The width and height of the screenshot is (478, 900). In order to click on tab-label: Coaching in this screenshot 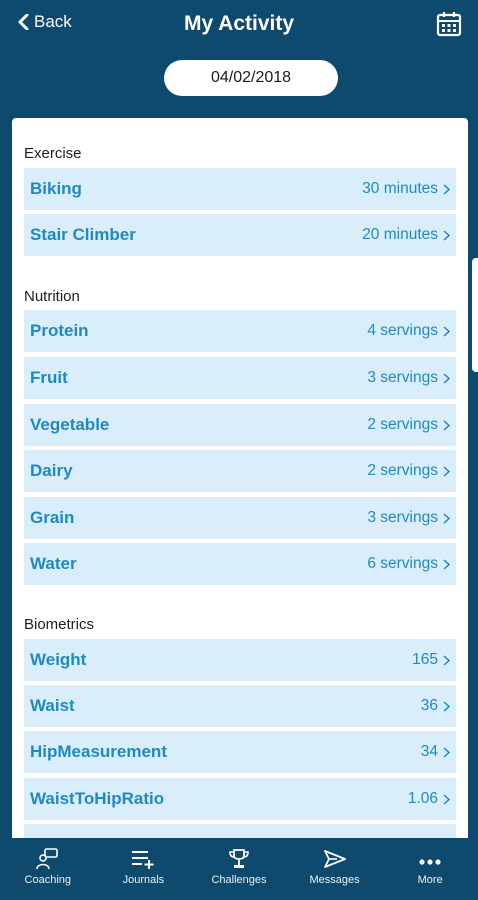, I will do `click(48, 880)`.